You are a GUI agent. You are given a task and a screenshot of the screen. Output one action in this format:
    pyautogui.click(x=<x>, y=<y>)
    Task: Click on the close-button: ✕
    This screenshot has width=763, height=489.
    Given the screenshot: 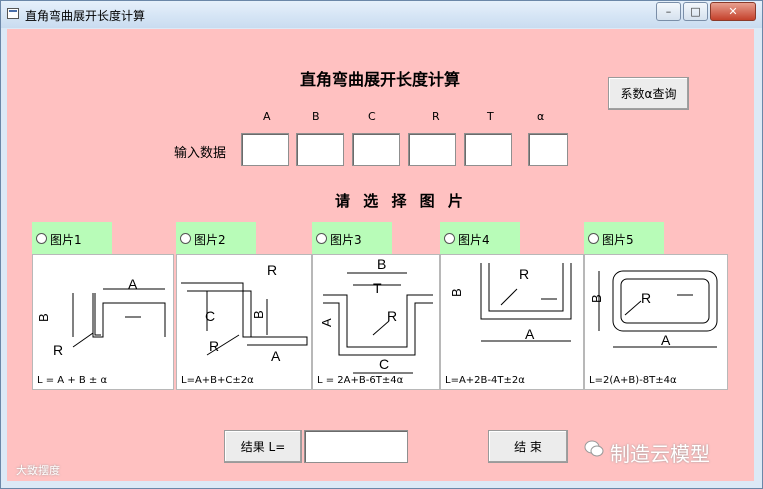 What is the action you would take?
    pyautogui.click(x=733, y=11)
    